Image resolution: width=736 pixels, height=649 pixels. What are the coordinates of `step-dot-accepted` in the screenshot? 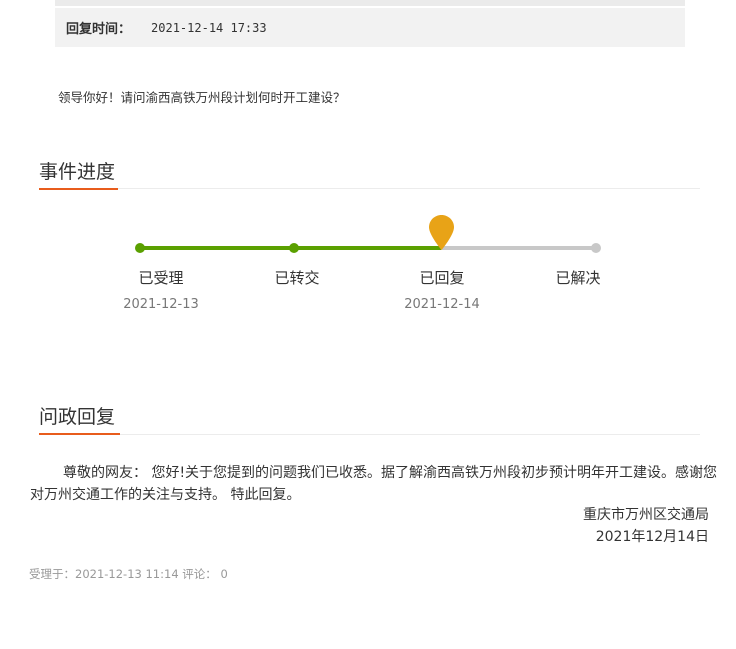 It's located at (140, 248).